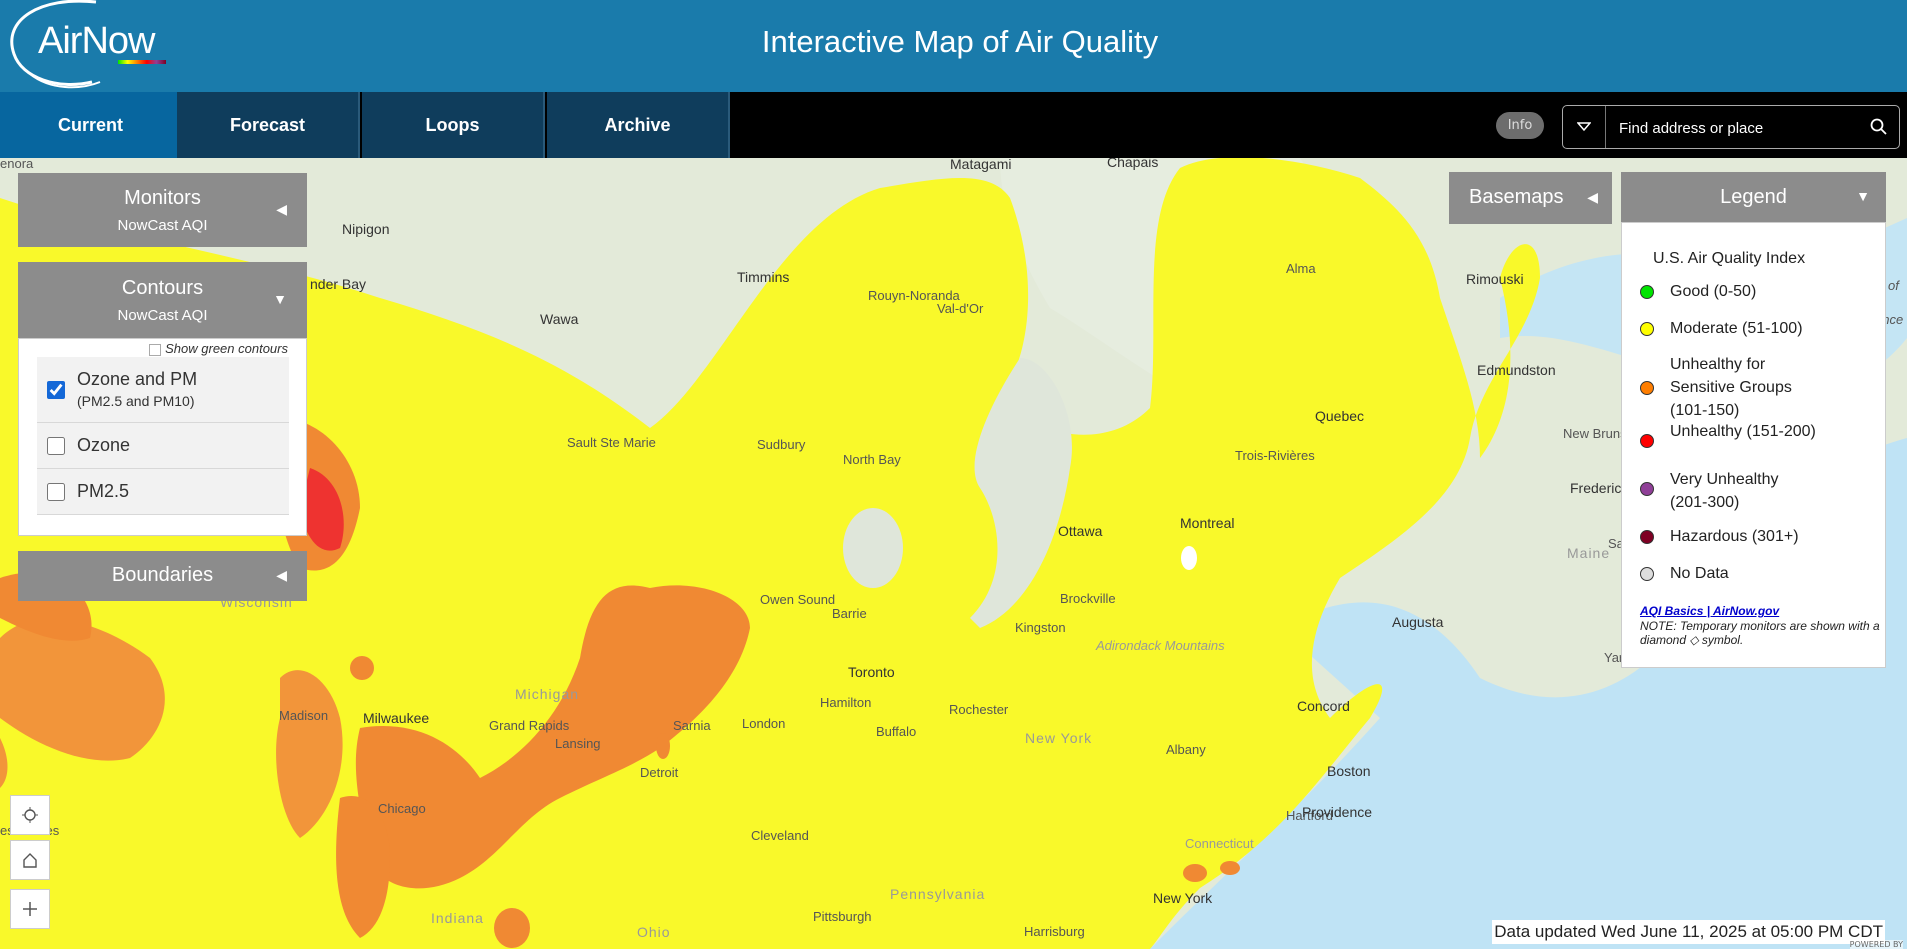 The width and height of the screenshot is (1907, 949). I want to click on legend-panel-header: Legend ▼, so click(1753, 198).